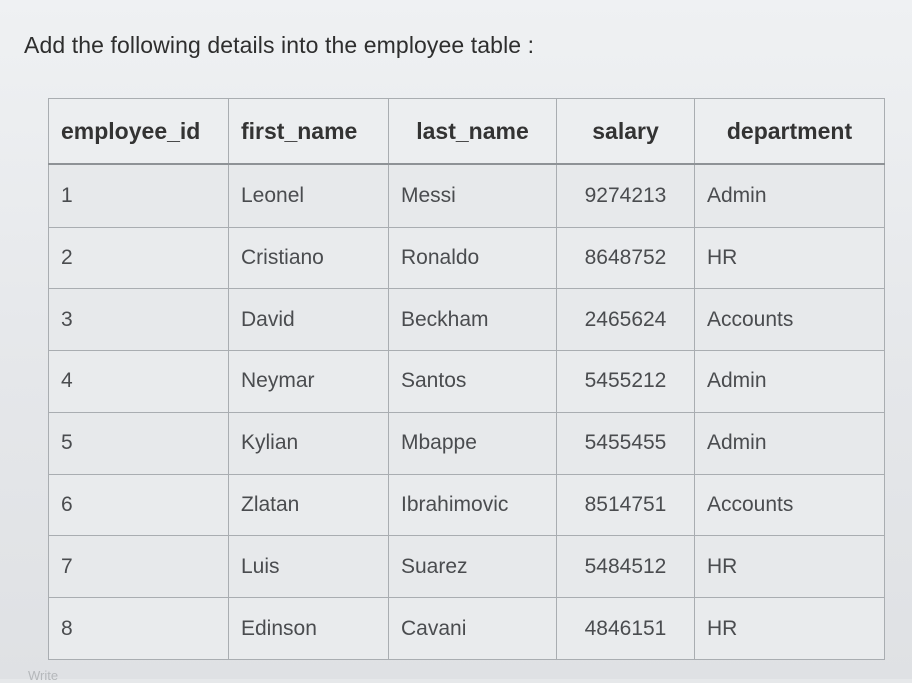  Describe the element at coordinates (472, 567) in the screenshot. I see `cell-last-name: Suarez` at that location.